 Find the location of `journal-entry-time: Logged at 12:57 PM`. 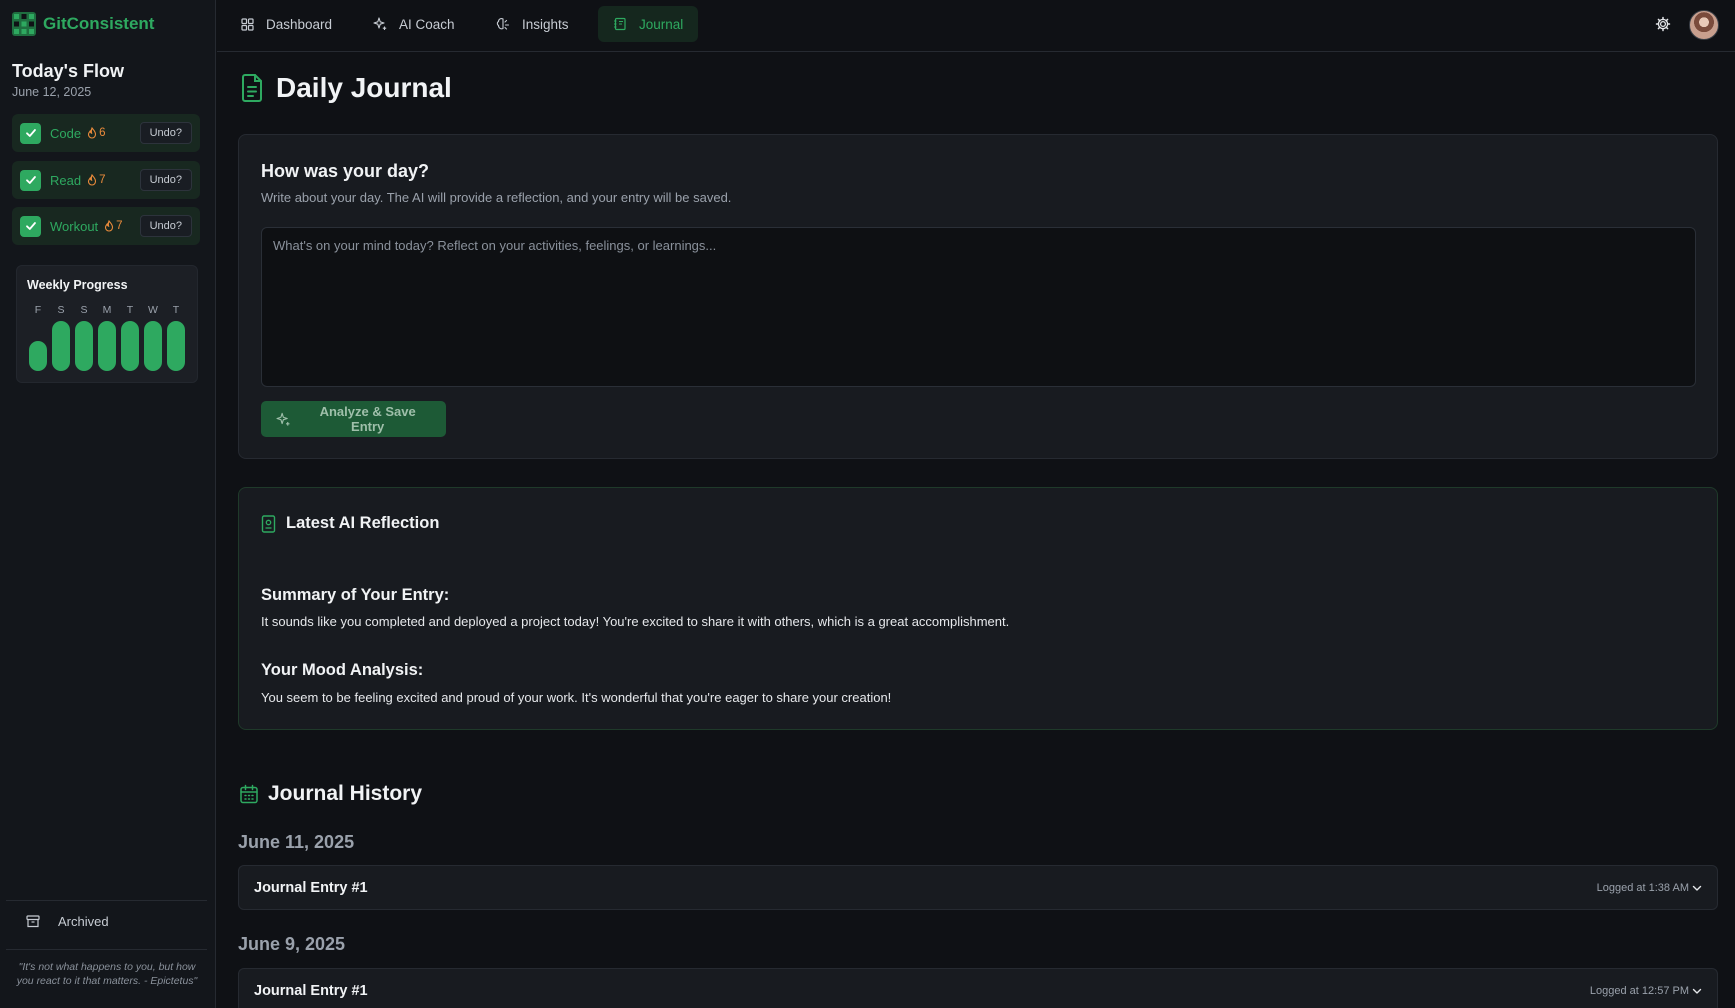

journal-entry-time: Logged at 12:57 PM is located at coordinates (1646, 991).